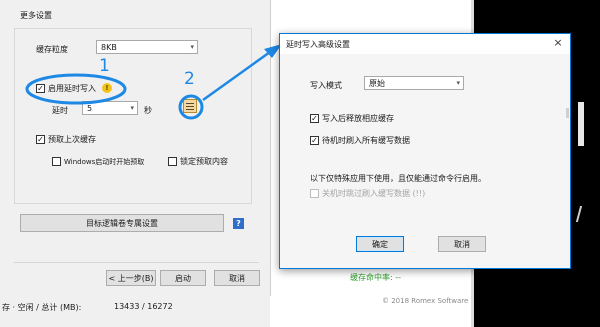  What do you see at coordinates (376, 277) in the screenshot?
I see `green-status-text: 缓存命中率: --` at bounding box center [376, 277].